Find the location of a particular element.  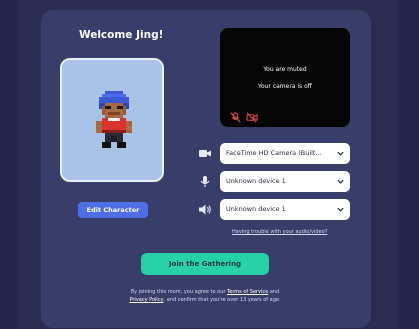

terms-of-service-link: Terms of Service is located at coordinates (247, 292).